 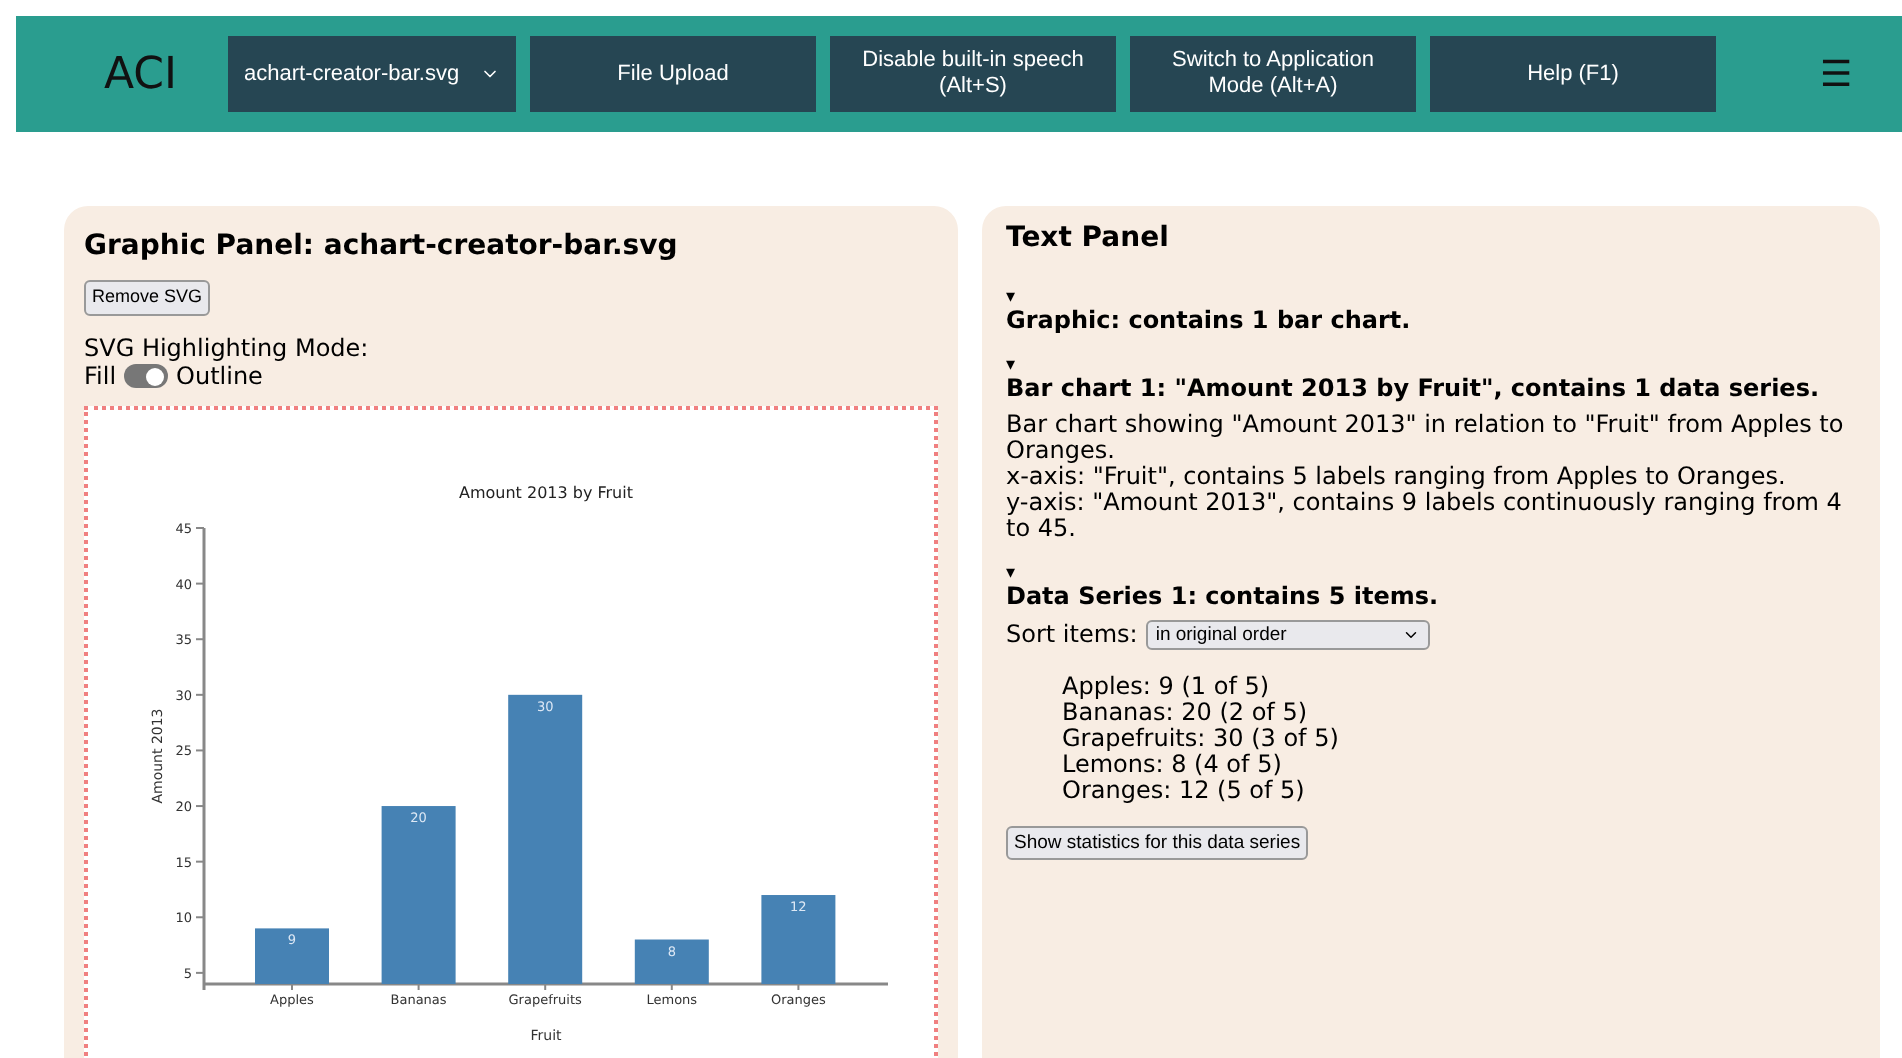 What do you see at coordinates (1287, 635) in the screenshot?
I see `sort-select: in original order` at bounding box center [1287, 635].